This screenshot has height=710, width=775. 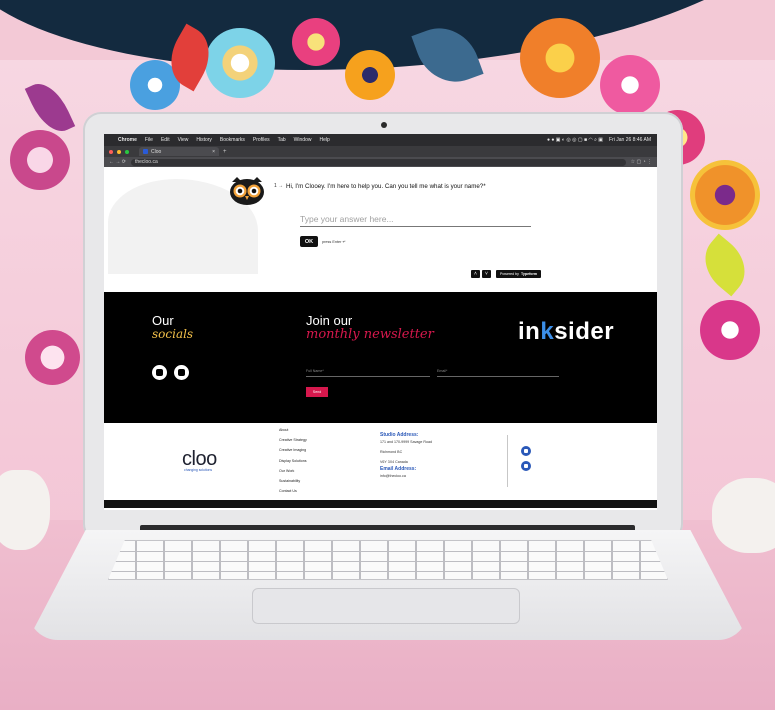 I want to click on brand-part-k: k, so click(x=547, y=331).